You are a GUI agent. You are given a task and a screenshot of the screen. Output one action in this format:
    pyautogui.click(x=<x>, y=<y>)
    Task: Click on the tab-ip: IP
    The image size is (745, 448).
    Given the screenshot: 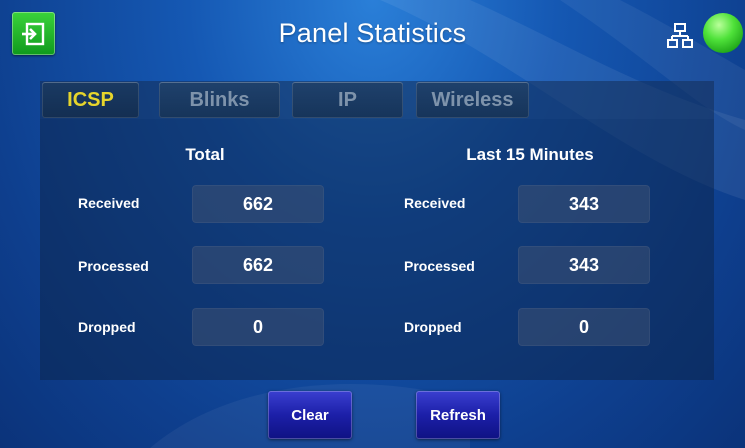 What is the action you would take?
    pyautogui.click(x=347, y=100)
    